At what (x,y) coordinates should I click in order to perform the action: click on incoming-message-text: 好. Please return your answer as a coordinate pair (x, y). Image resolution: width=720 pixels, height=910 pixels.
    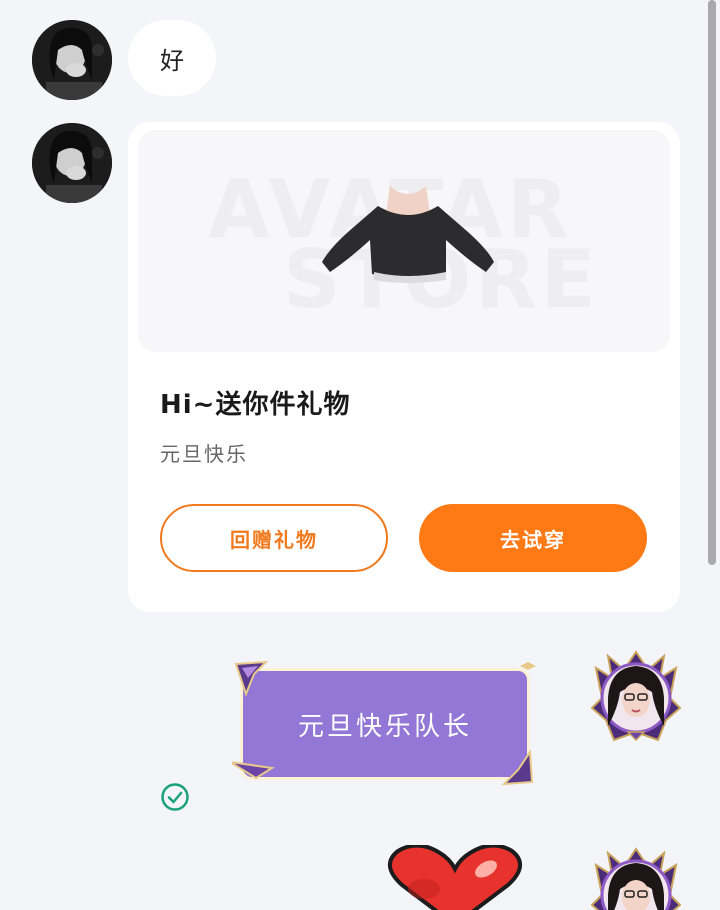
    Looking at the image, I should click on (172, 60).